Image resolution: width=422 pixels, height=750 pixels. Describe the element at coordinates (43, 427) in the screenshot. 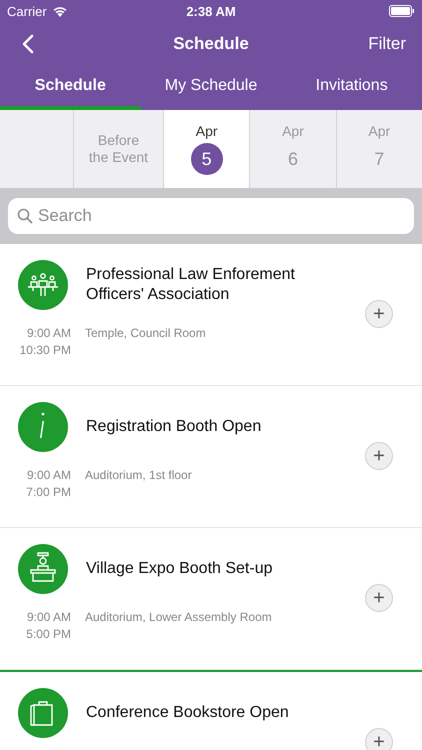

I see `info-icon` at that location.